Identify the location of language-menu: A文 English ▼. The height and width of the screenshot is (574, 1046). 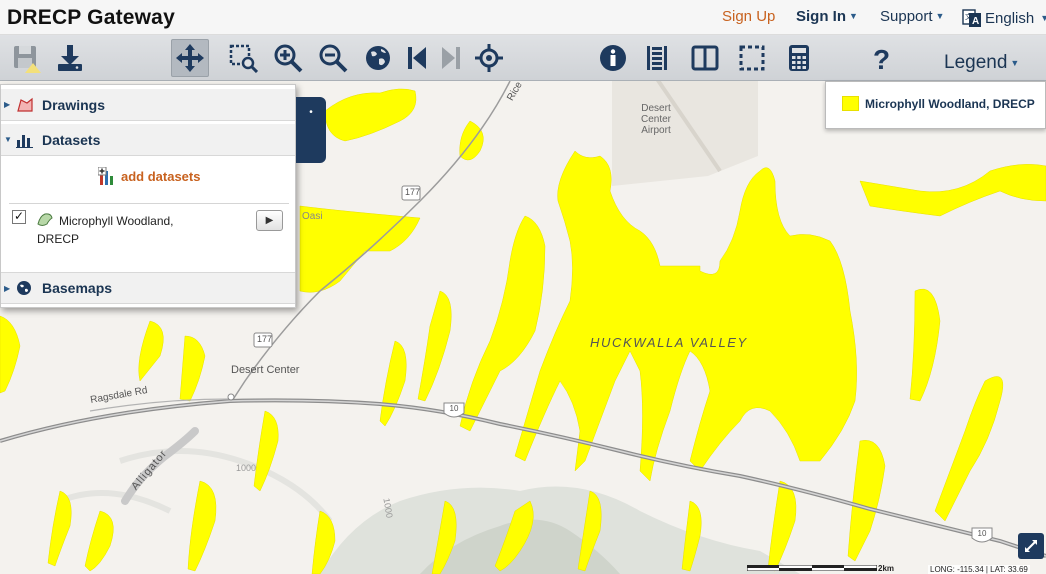
(1004, 18).